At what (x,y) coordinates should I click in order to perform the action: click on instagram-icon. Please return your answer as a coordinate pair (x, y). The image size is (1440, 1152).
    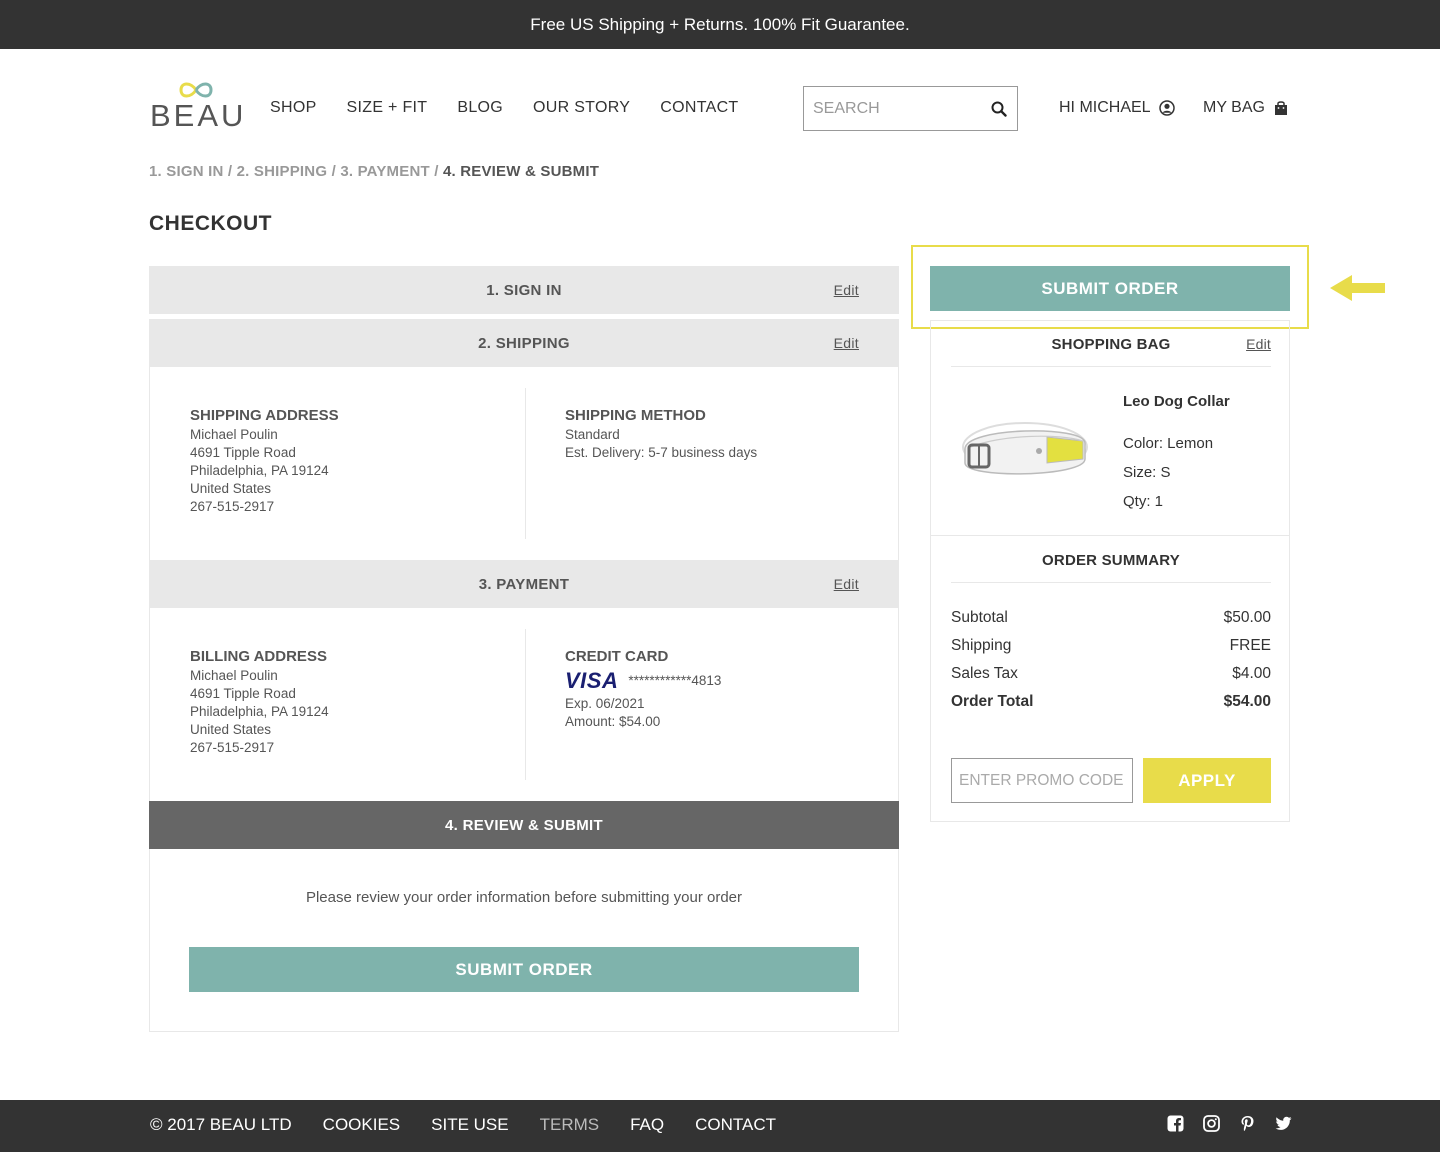
    Looking at the image, I should click on (1211, 1123).